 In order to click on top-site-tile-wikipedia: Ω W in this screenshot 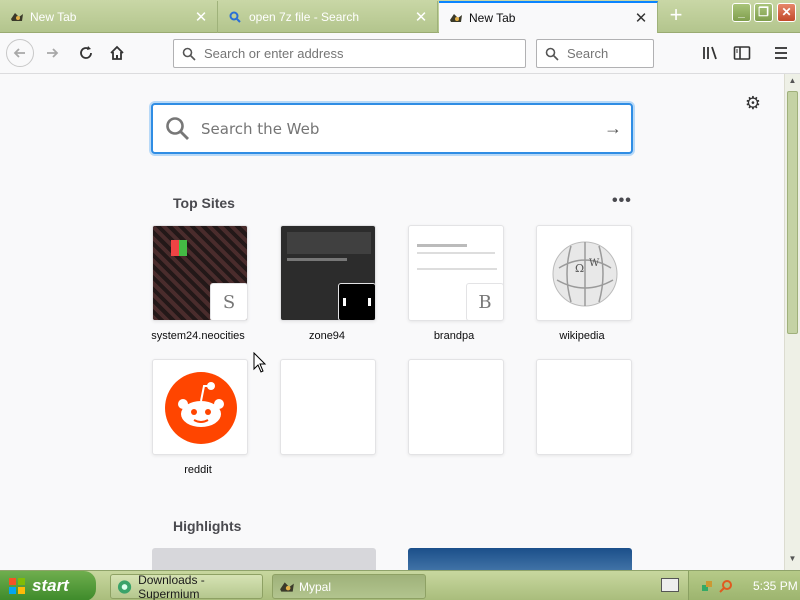, I will do `click(584, 273)`.